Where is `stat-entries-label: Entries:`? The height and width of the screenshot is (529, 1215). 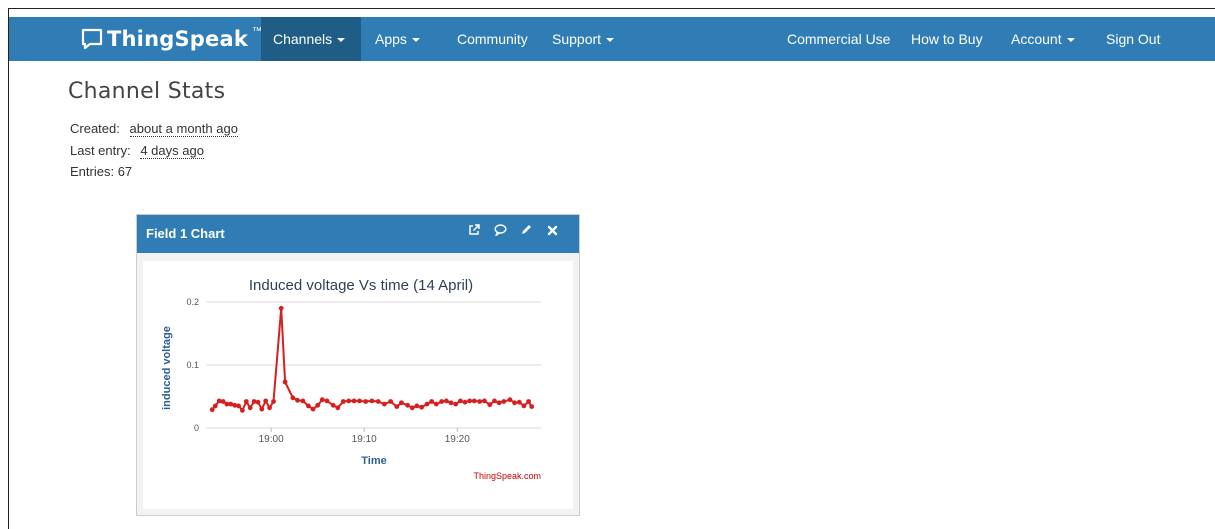 stat-entries-label: Entries: is located at coordinates (92, 171).